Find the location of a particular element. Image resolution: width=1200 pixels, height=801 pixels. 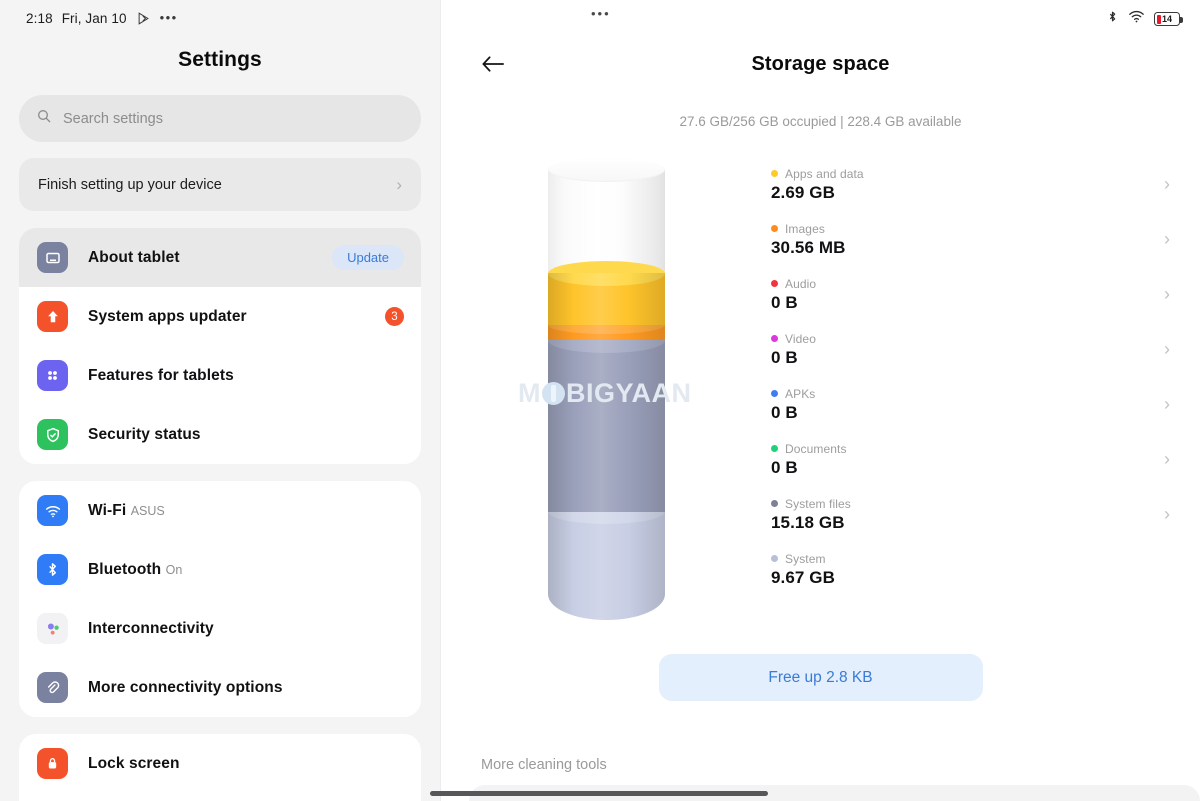

category-name: Audio is located at coordinates (801, 283).